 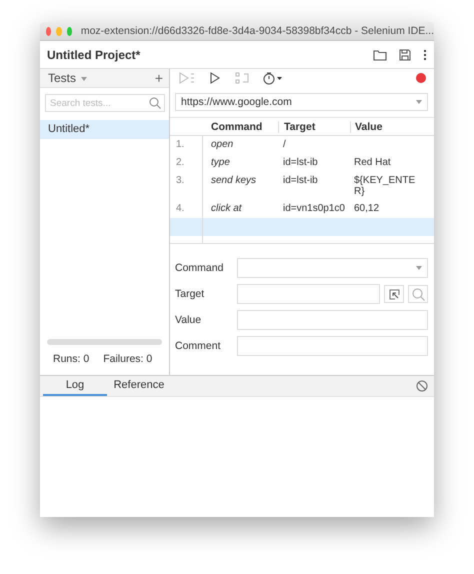 What do you see at coordinates (422, 386) in the screenshot?
I see `clear-icon` at bounding box center [422, 386].